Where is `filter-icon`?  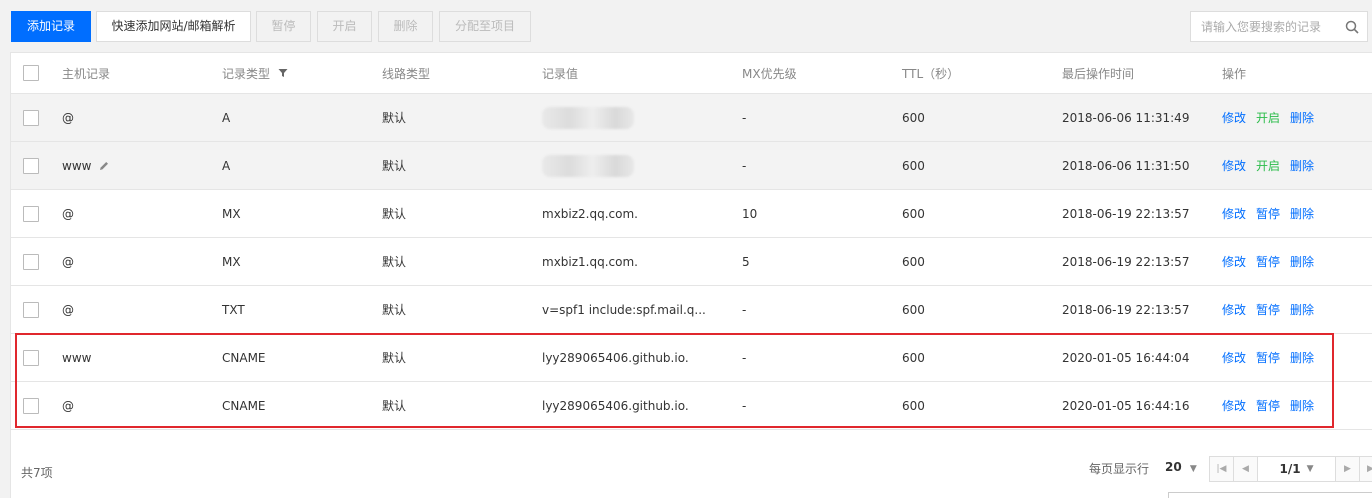
filter-icon is located at coordinates (283, 73).